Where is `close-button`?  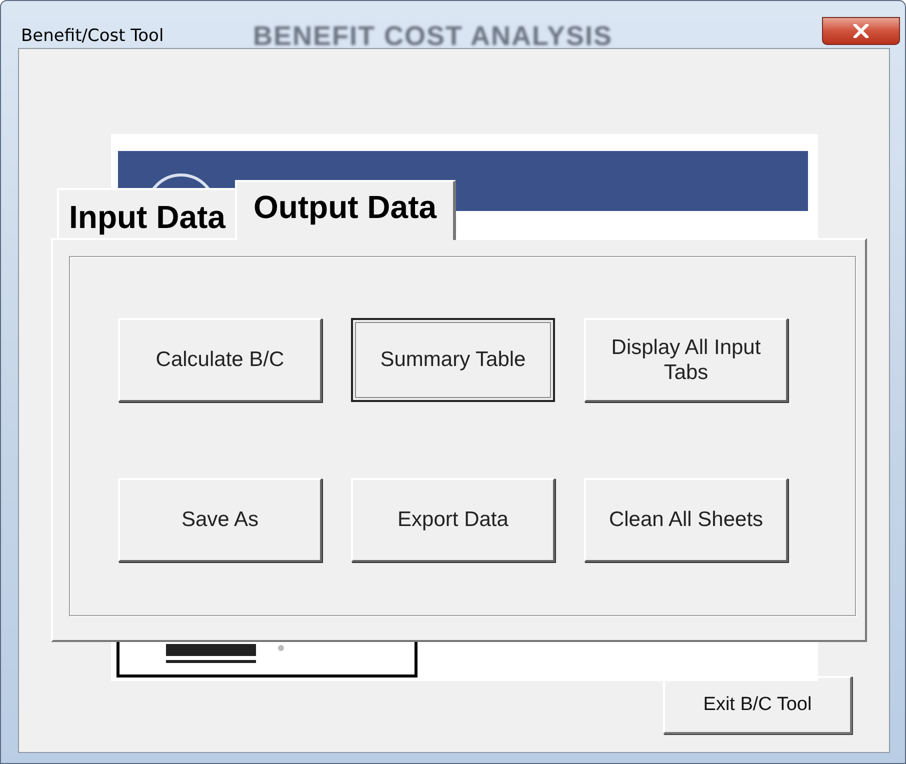 close-button is located at coordinates (861, 31).